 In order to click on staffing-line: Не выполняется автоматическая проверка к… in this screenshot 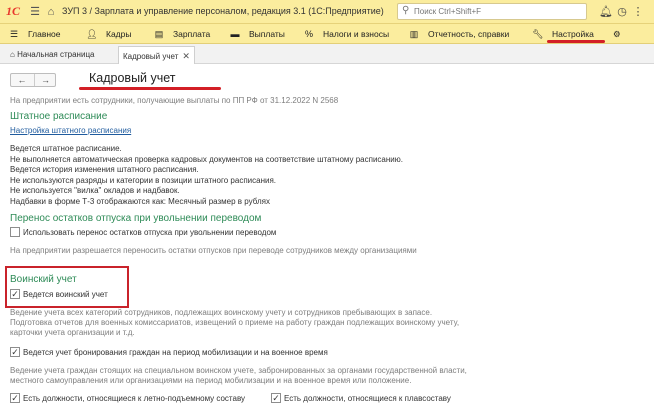, I will do `click(206, 159)`.